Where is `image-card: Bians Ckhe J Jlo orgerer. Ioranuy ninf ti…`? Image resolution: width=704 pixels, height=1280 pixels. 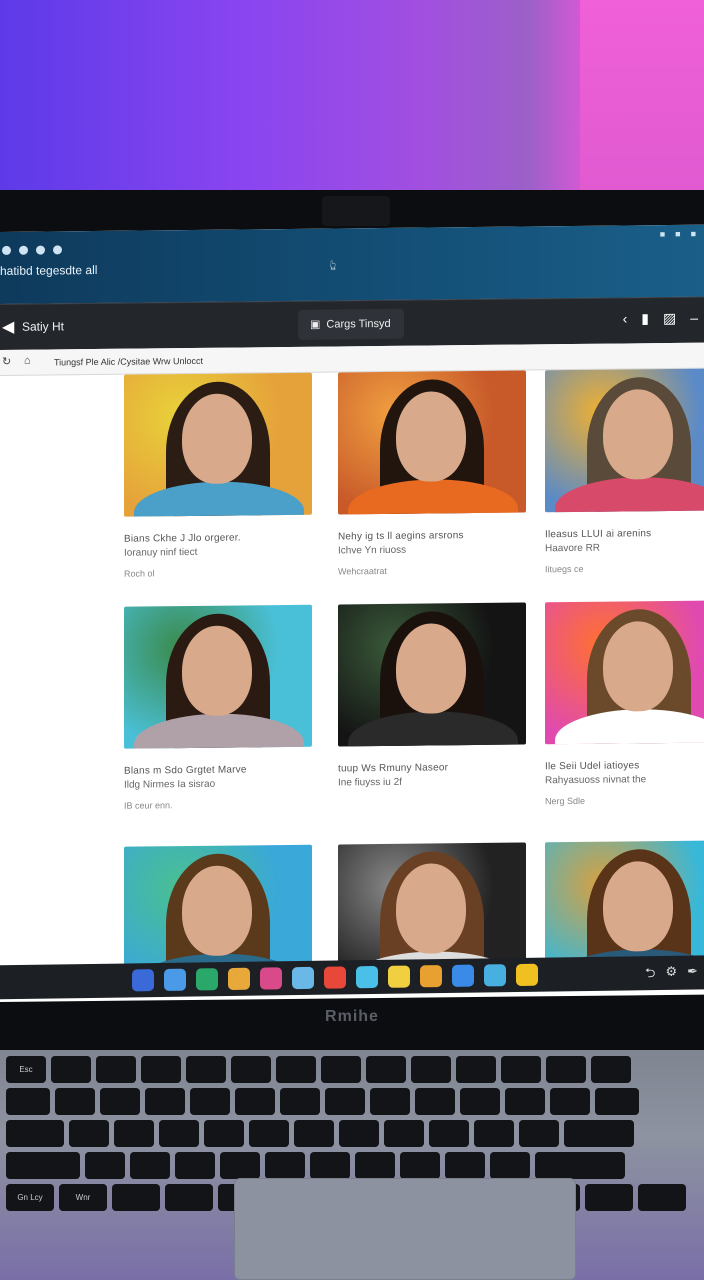 image-card: Bians Ckhe J Jlo orgerer. Ioranuy ninf ti… is located at coordinates (219, 475).